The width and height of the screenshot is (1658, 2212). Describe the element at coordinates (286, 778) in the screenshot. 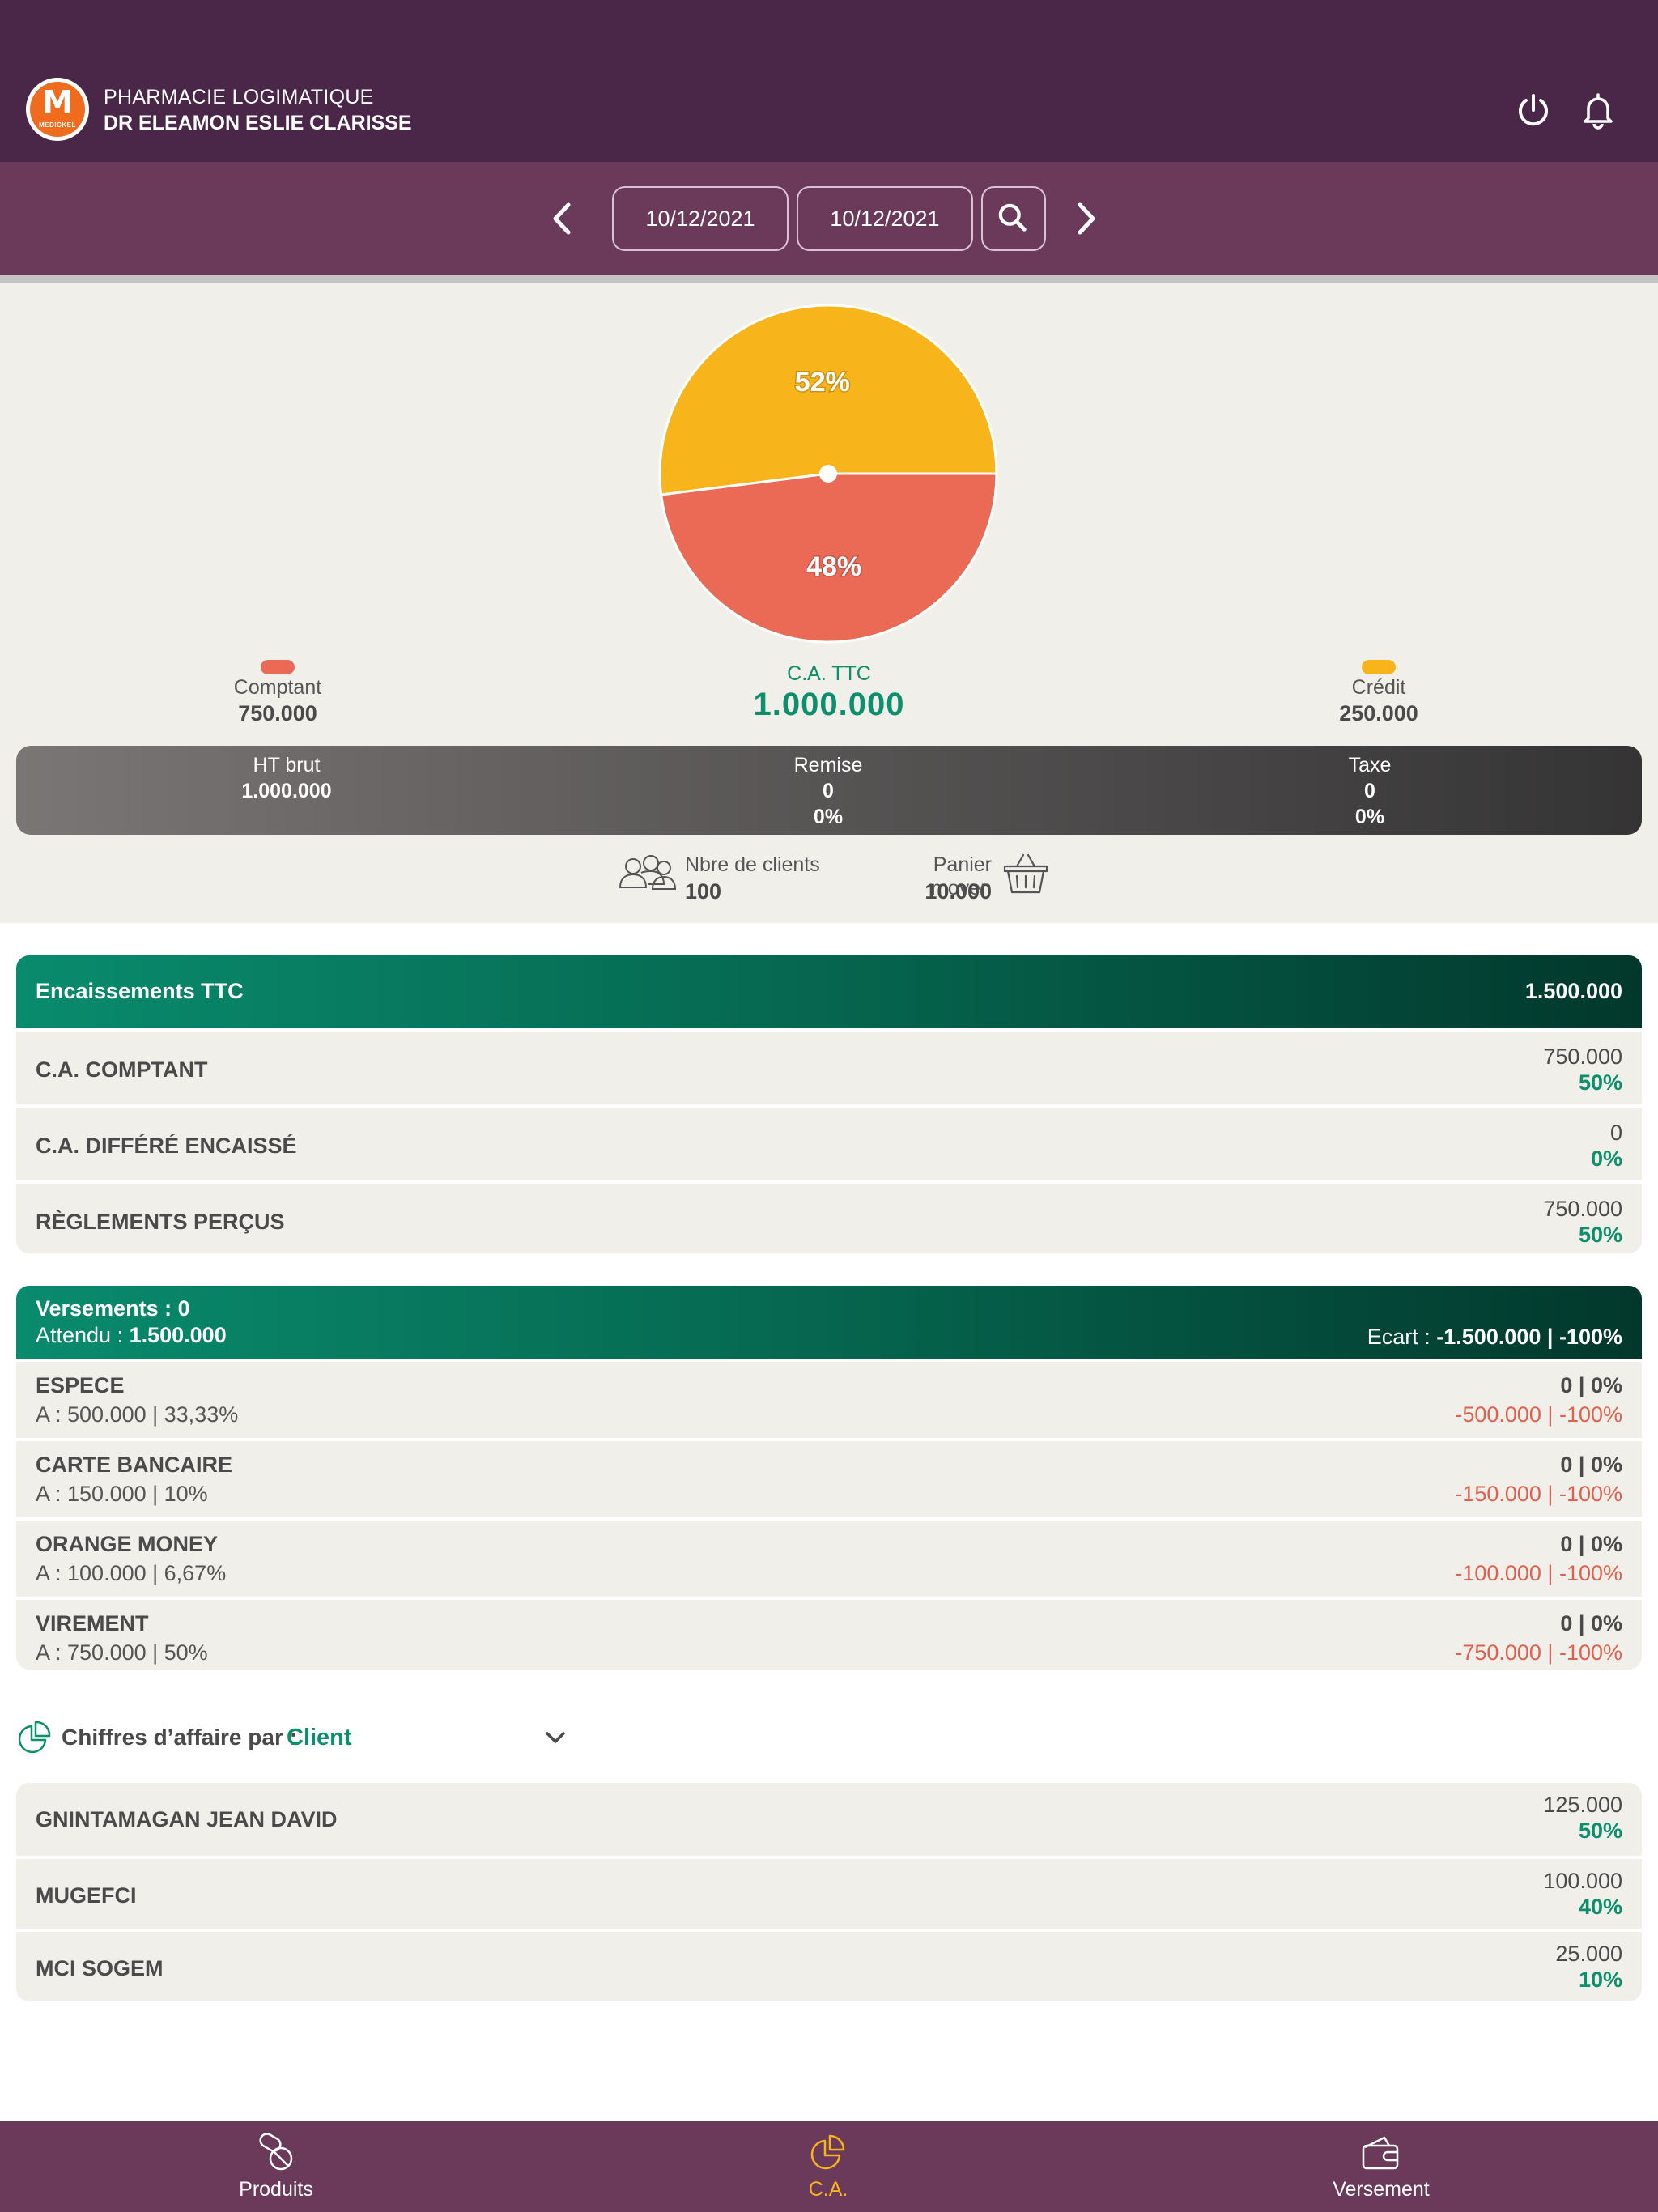

I see `ht-brut: HT brut 1.000.000` at that location.